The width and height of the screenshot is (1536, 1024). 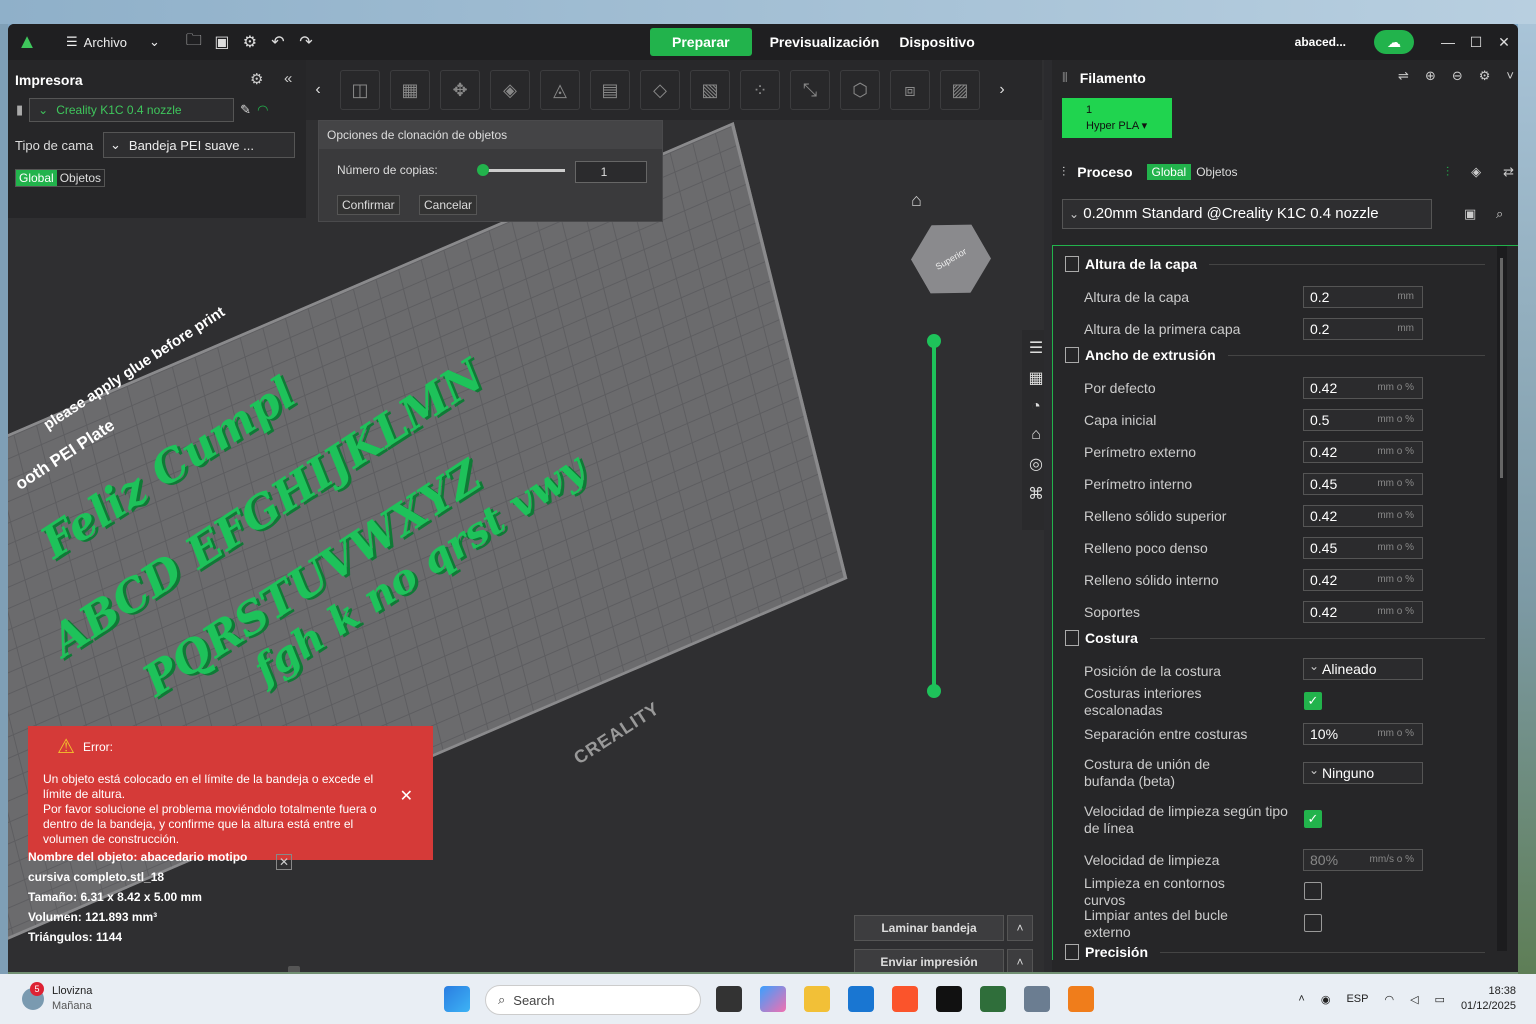 What do you see at coordinates (1504, 42) in the screenshot?
I see `close-icon: ✕` at bounding box center [1504, 42].